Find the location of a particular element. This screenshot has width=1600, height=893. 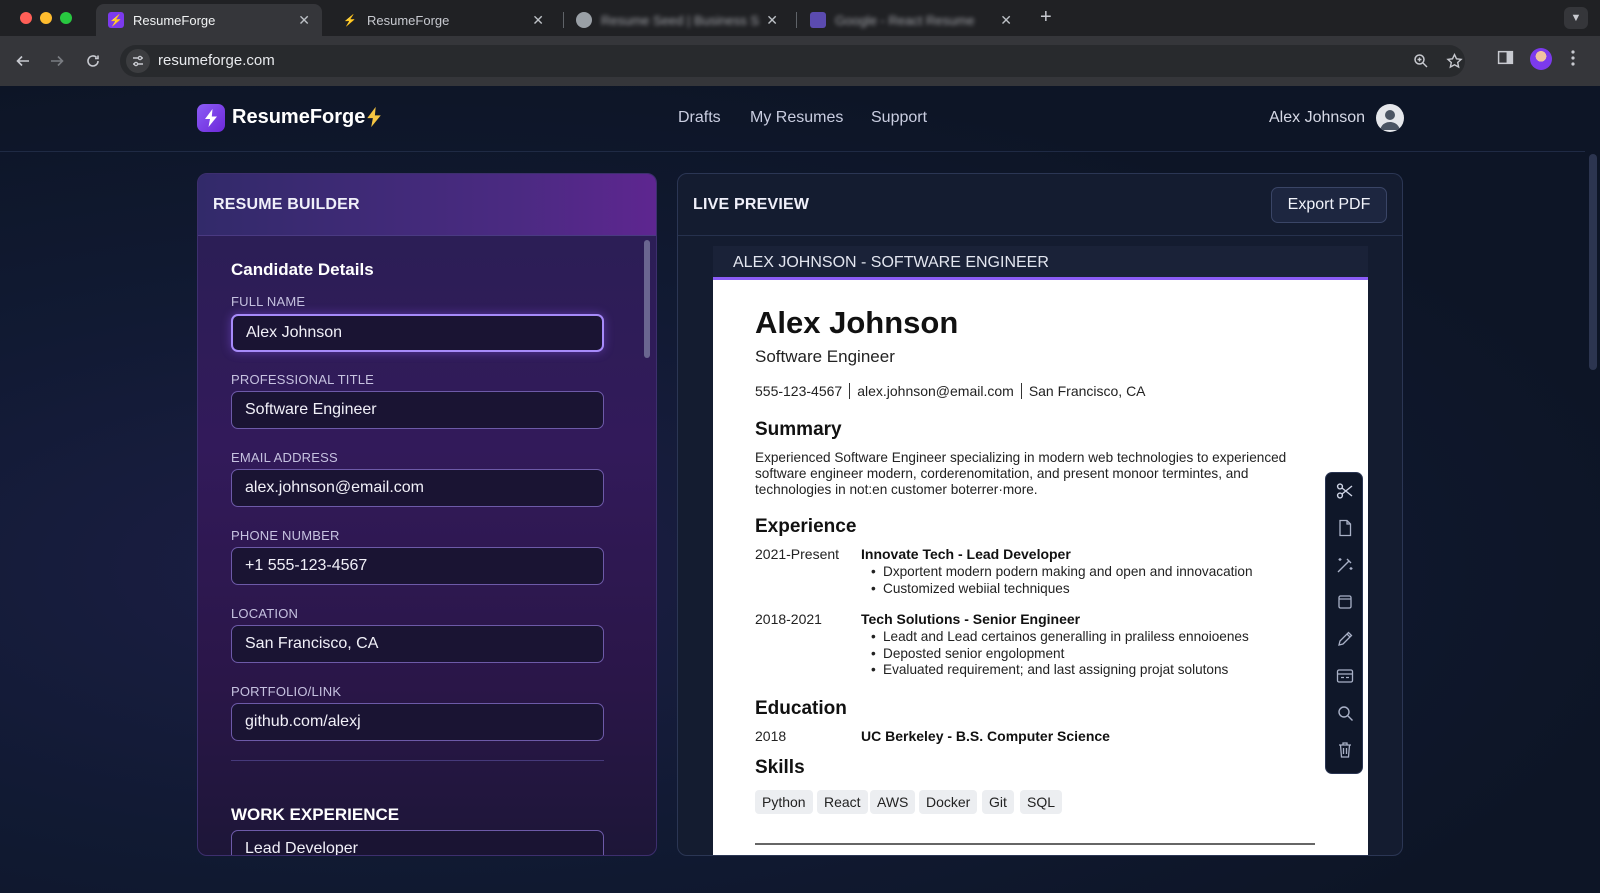

arrow-left-icon is located at coordinates (22, 61).